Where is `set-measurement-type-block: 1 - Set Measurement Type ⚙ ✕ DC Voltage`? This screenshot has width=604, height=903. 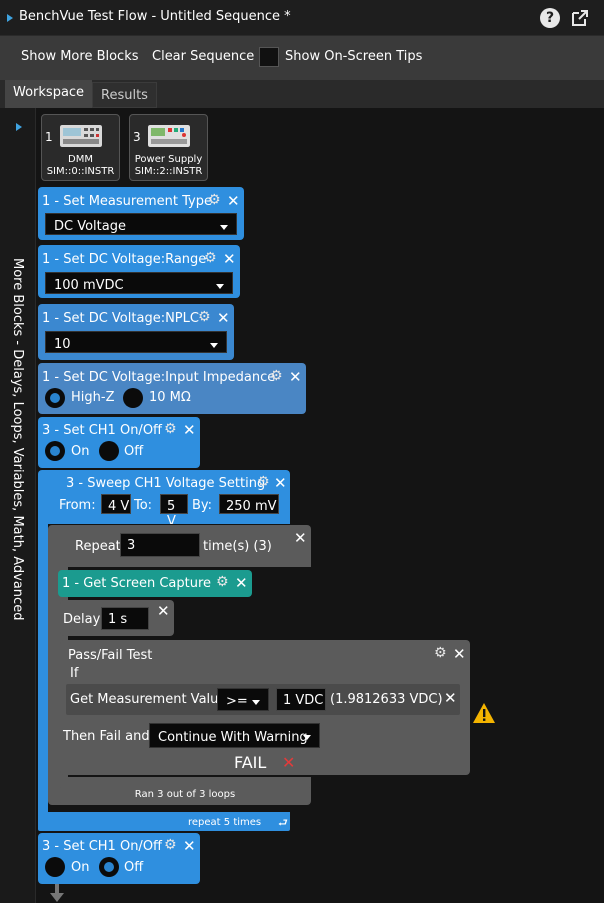 set-measurement-type-block: 1 - Set Measurement Type ⚙ ✕ DC Voltage is located at coordinates (141, 213).